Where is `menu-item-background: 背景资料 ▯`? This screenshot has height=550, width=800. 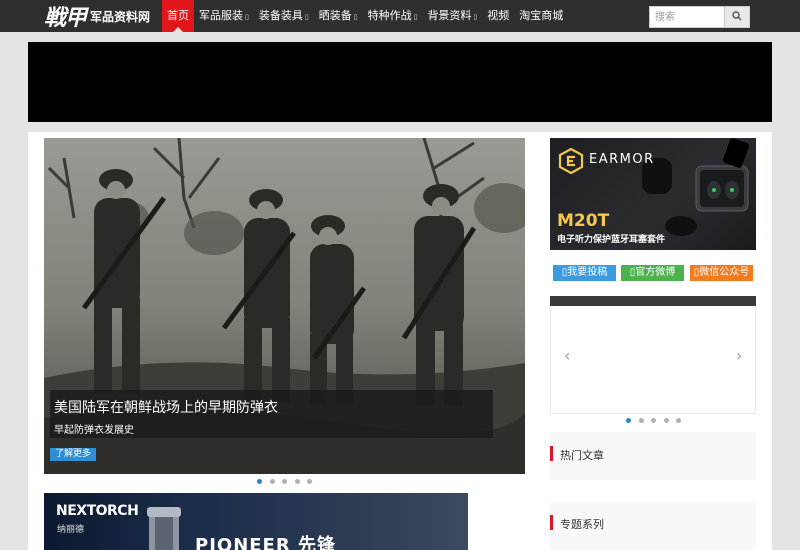 menu-item-background: 背景资料 ▯ is located at coordinates (452, 16).